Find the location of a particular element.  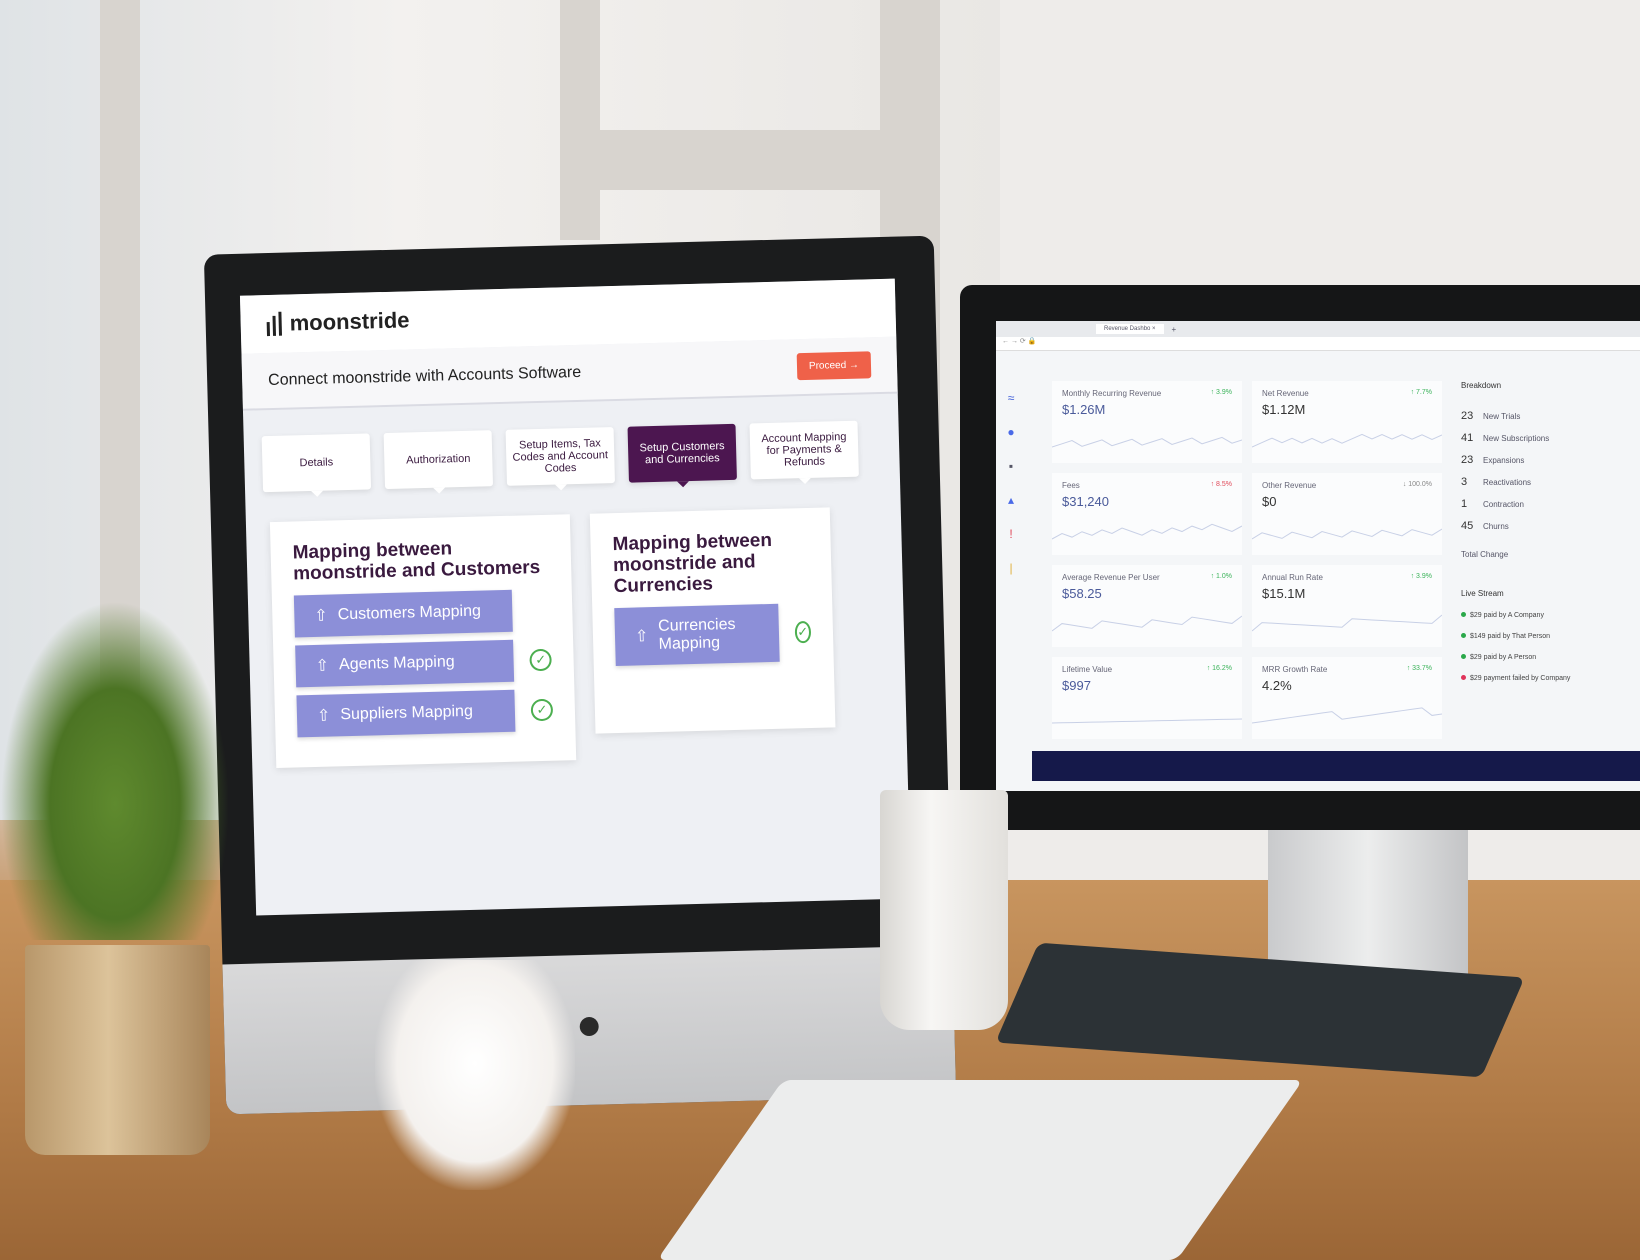

metric-value: $58.25 is located at coordinates (1082, 593).